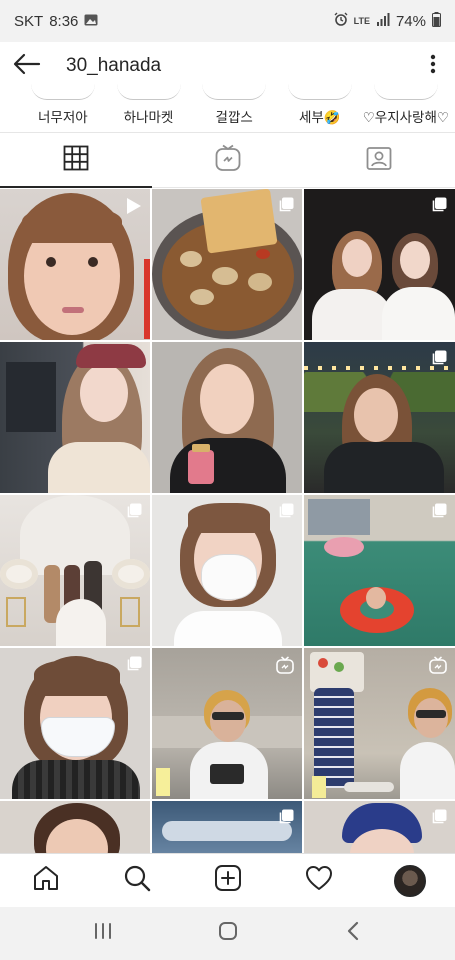 This screenshot has height=960, width=455. I want to click on highlight-item: ♡우지사랑해♡, so click(406, 111).